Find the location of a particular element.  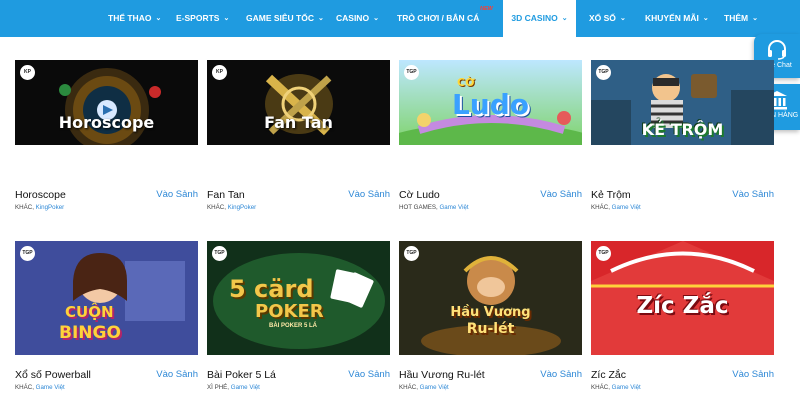

game-name: Cờ Ludo is located at coordinates (419, 195).